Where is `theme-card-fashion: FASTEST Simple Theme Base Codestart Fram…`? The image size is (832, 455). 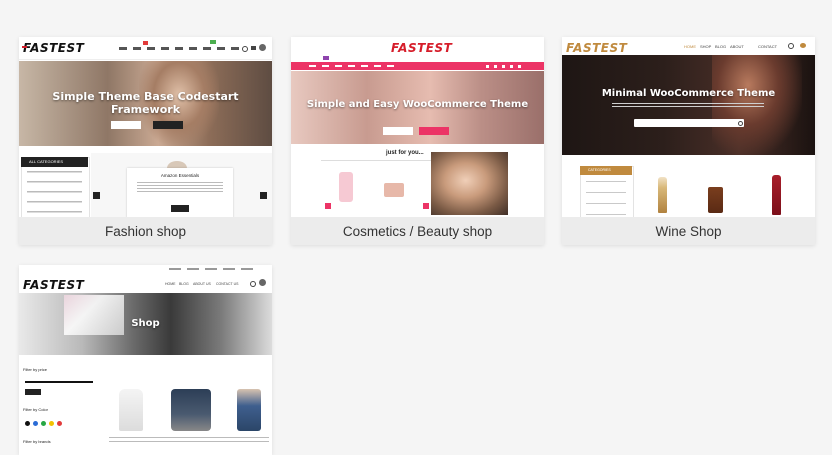
theme-card-fashion: FASTEST Simple Theme Base Codestart Fram… is located at coordinates (145, 141).